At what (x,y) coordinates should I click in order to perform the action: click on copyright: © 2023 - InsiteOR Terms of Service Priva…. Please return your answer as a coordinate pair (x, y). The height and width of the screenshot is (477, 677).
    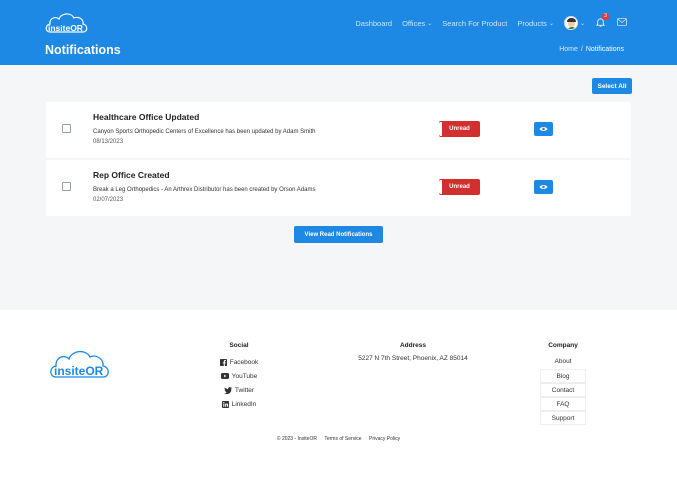
    Looking at the image, I should click on (338, 439).